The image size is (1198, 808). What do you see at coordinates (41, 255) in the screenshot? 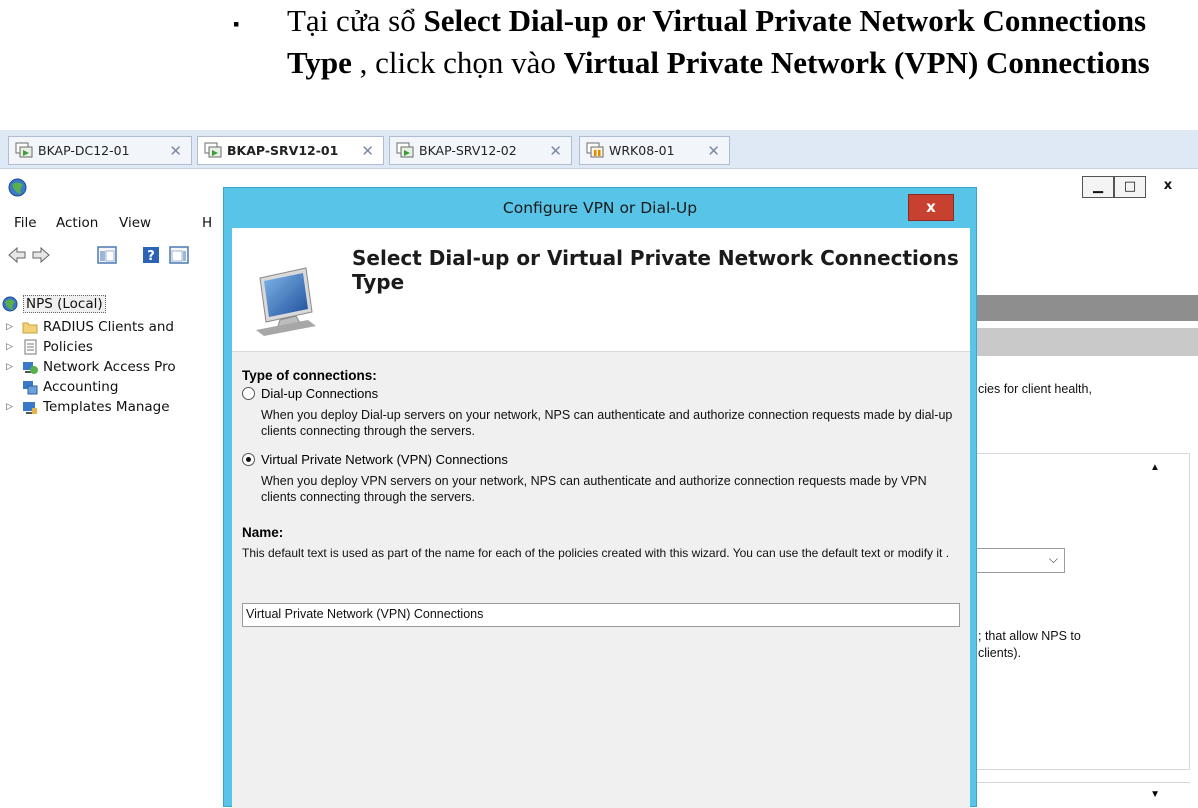
I see `forward-arrow-icon` at bounding box center [41, 255].